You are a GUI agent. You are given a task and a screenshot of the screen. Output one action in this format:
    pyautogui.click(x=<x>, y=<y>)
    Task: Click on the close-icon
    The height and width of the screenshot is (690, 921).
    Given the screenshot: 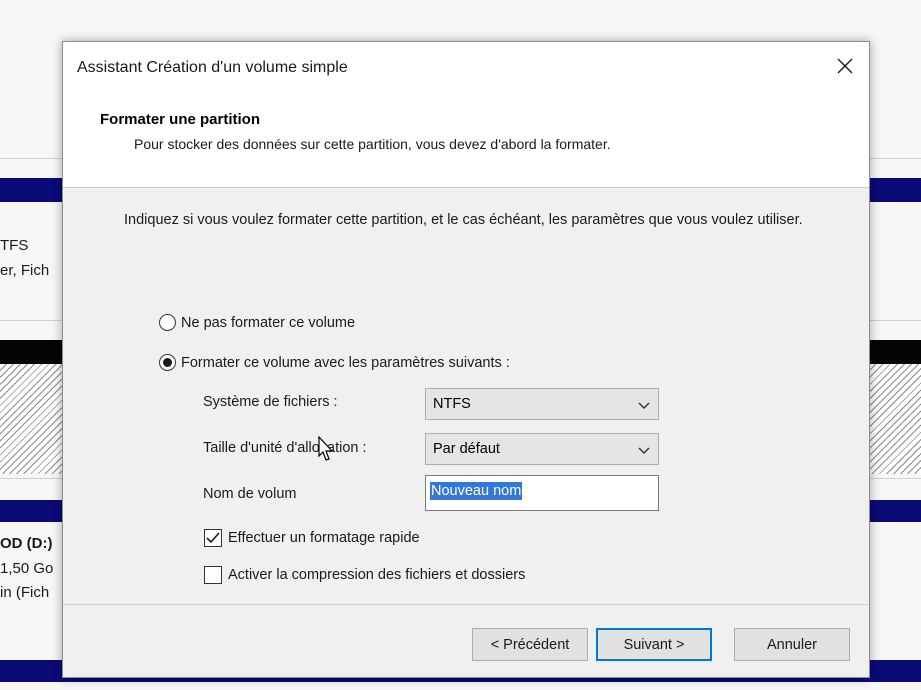 What is the action you would take?
    pyautogui.click(x=845, y=68)
    